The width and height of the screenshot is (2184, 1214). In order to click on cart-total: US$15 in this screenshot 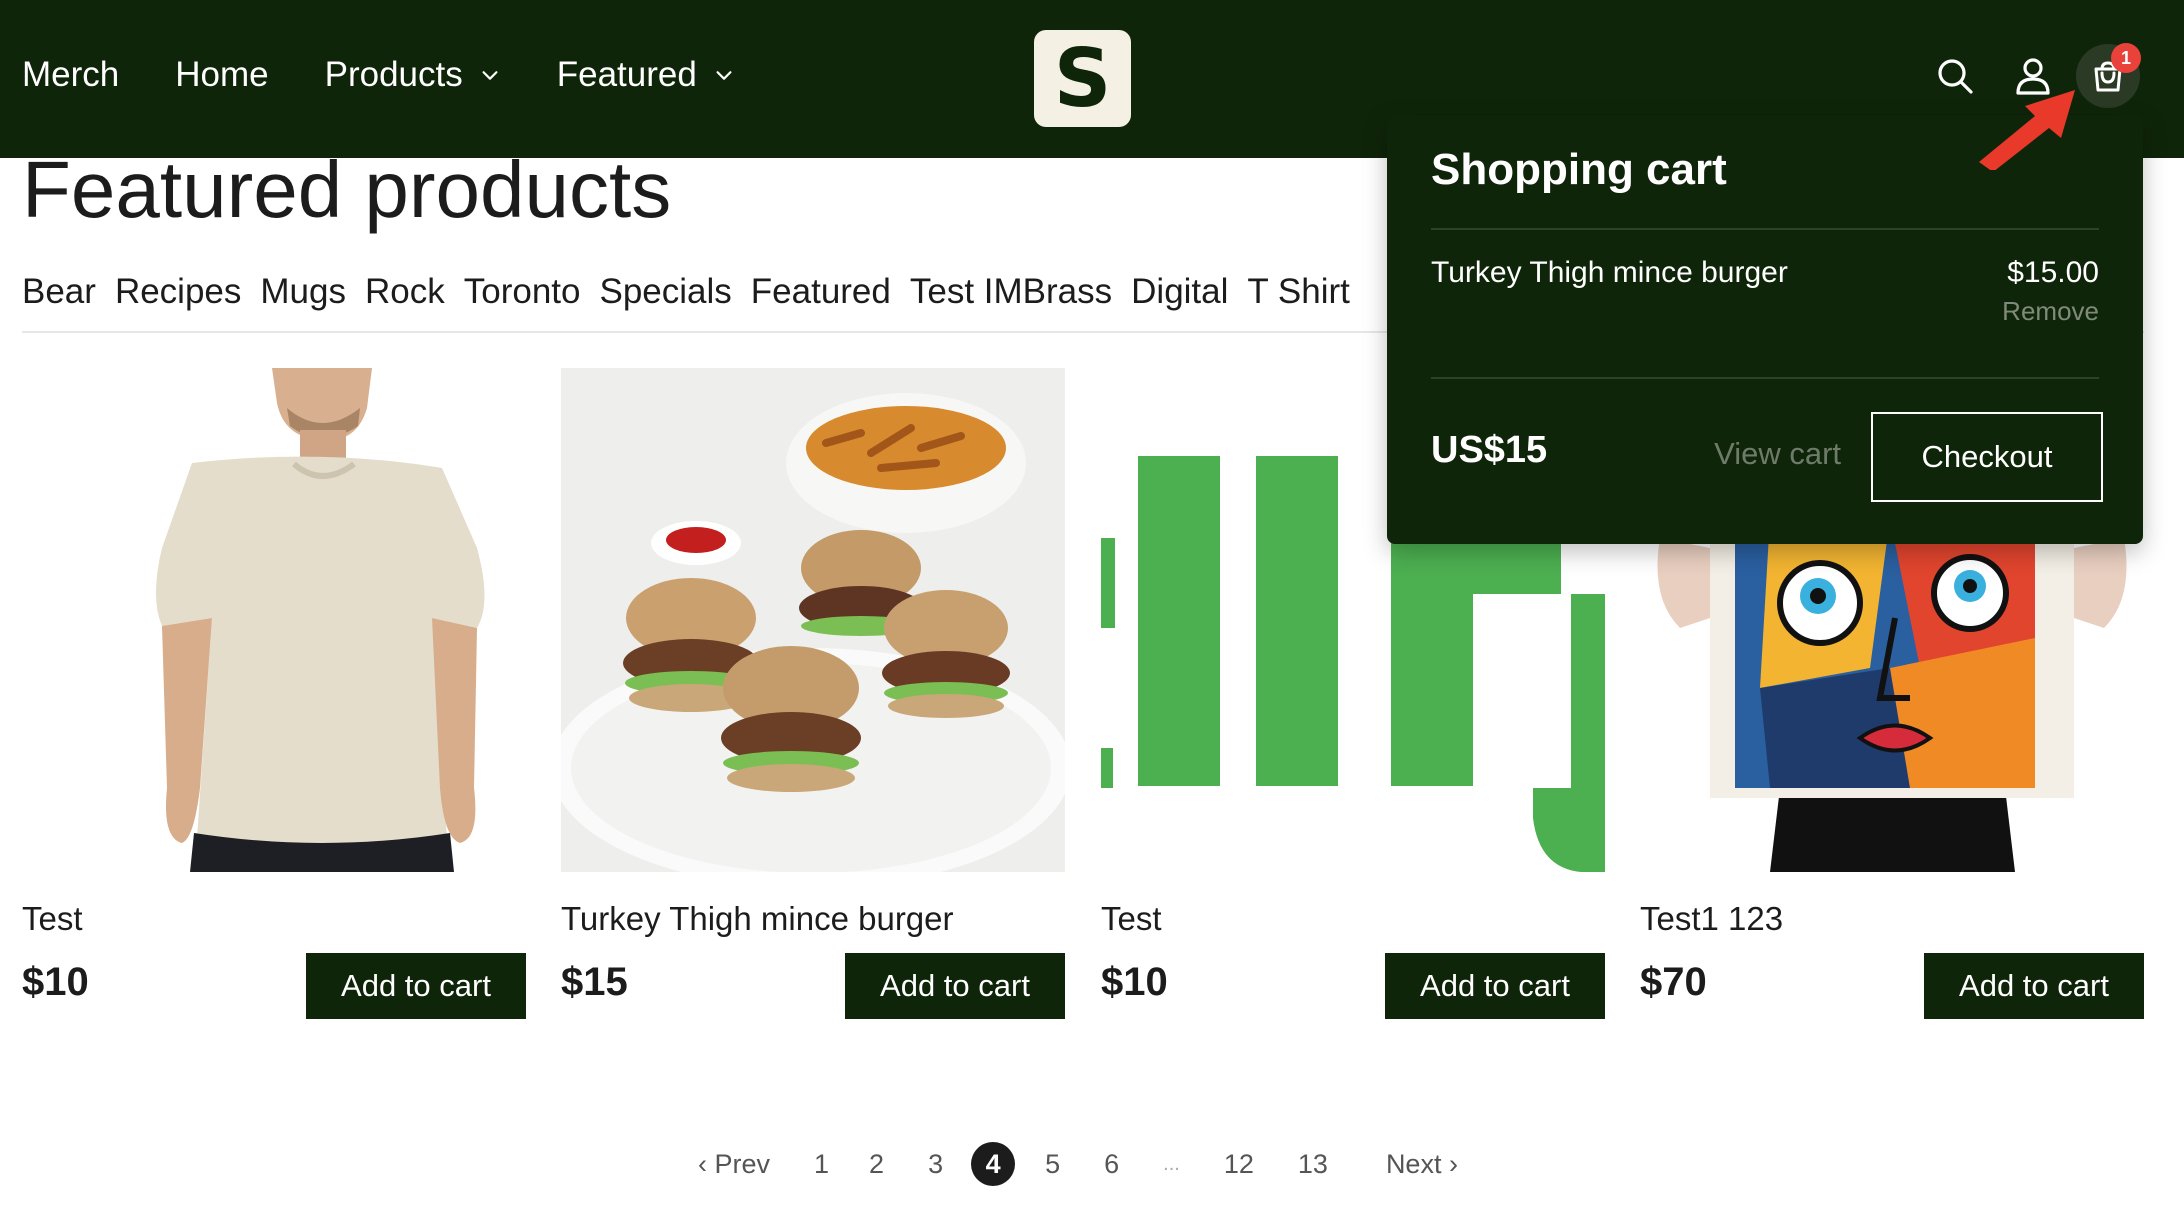, I will do `click(1489, 450)`.